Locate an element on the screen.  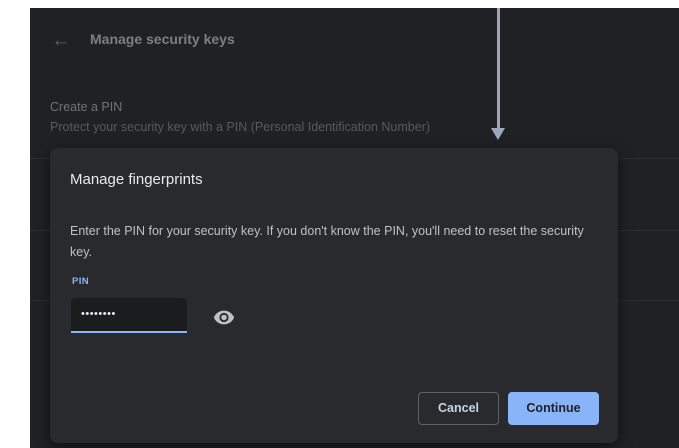
arrow-back-icon: ← is located at coordinates (61, 40).